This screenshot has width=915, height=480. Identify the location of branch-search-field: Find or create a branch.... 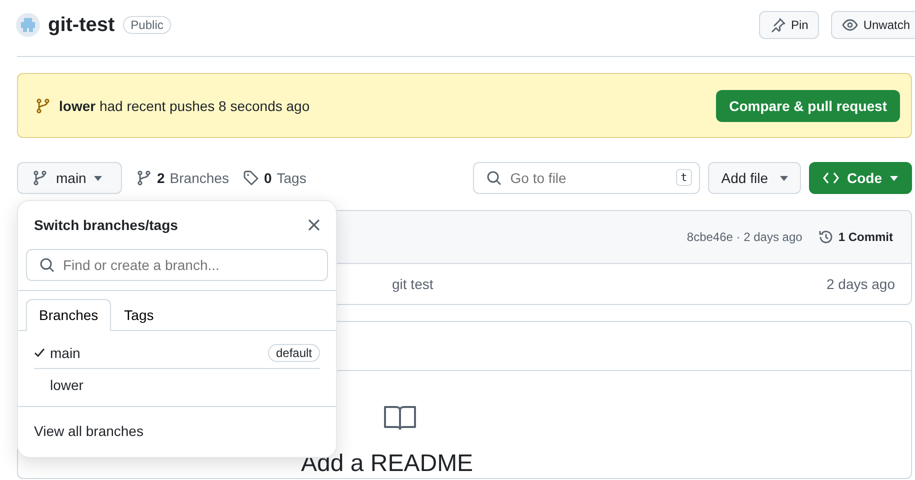
(177, 265).